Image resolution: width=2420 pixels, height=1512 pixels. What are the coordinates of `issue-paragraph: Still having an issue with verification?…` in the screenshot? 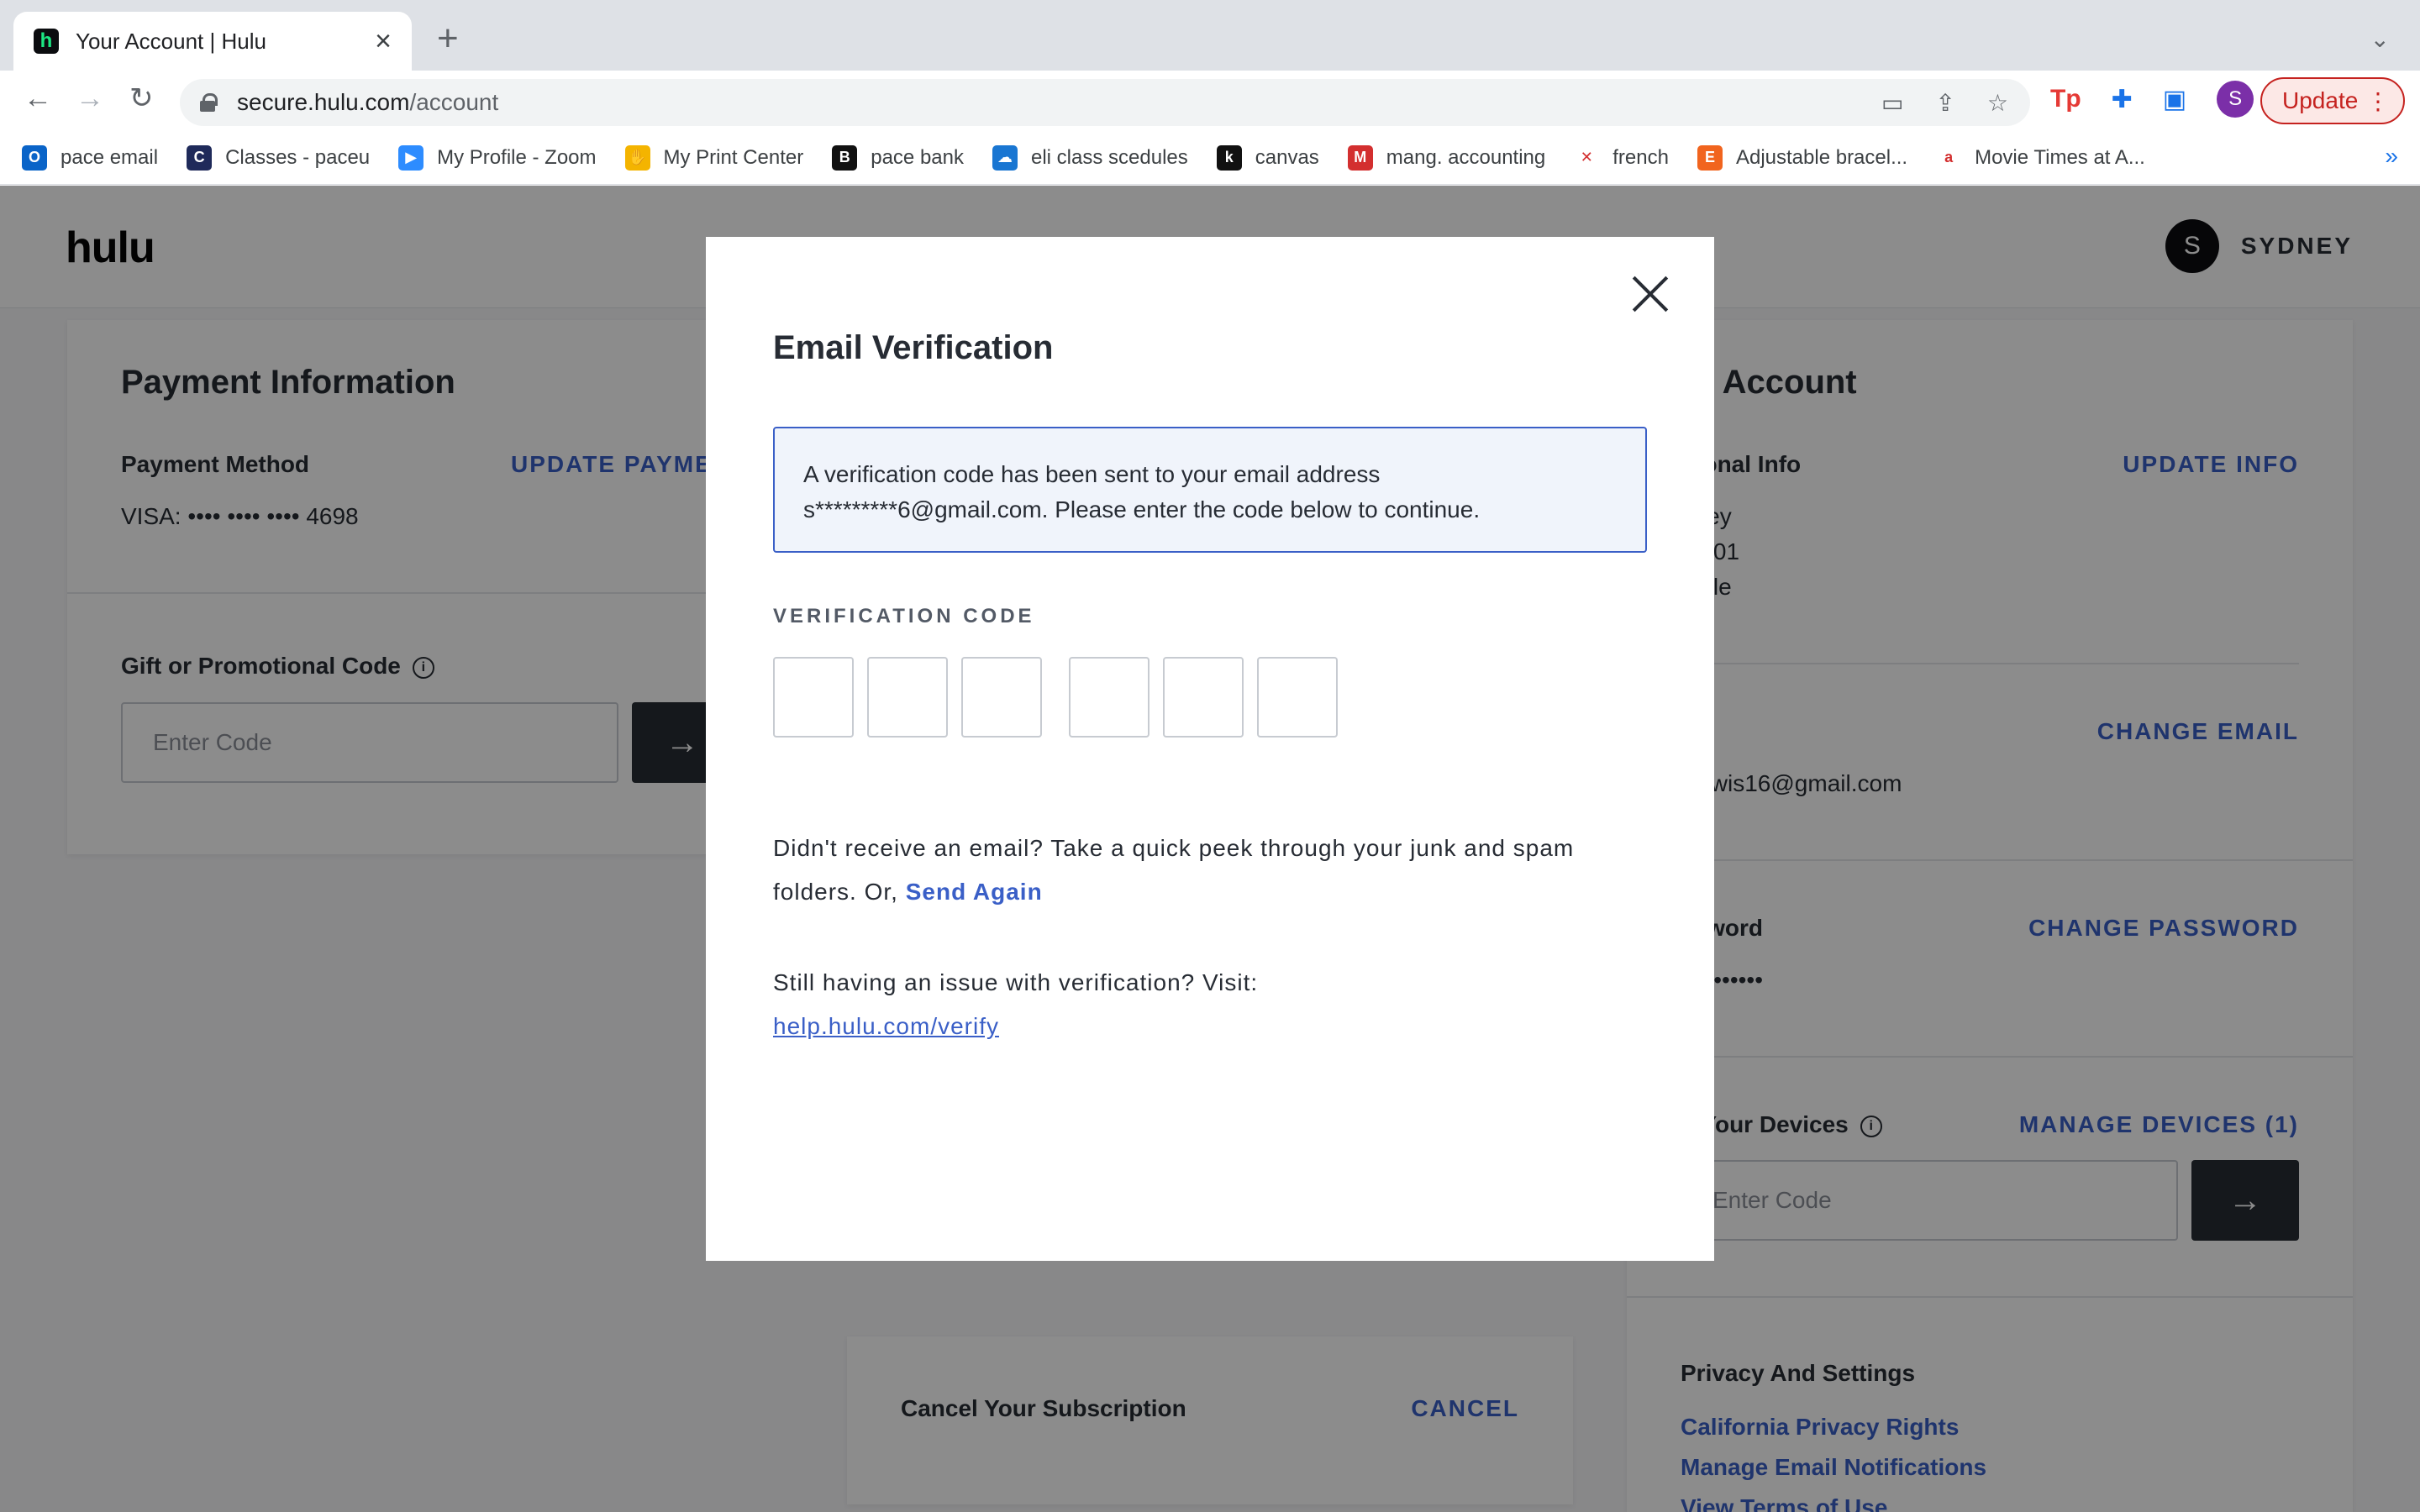 It's located at (1218, 1004).